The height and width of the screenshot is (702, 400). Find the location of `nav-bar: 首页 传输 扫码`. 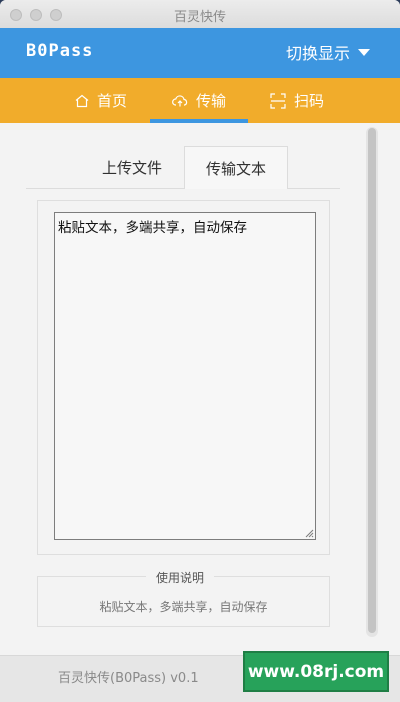

nav-bar: 首页 传输 扫码 is located at coordinates (200, 100).